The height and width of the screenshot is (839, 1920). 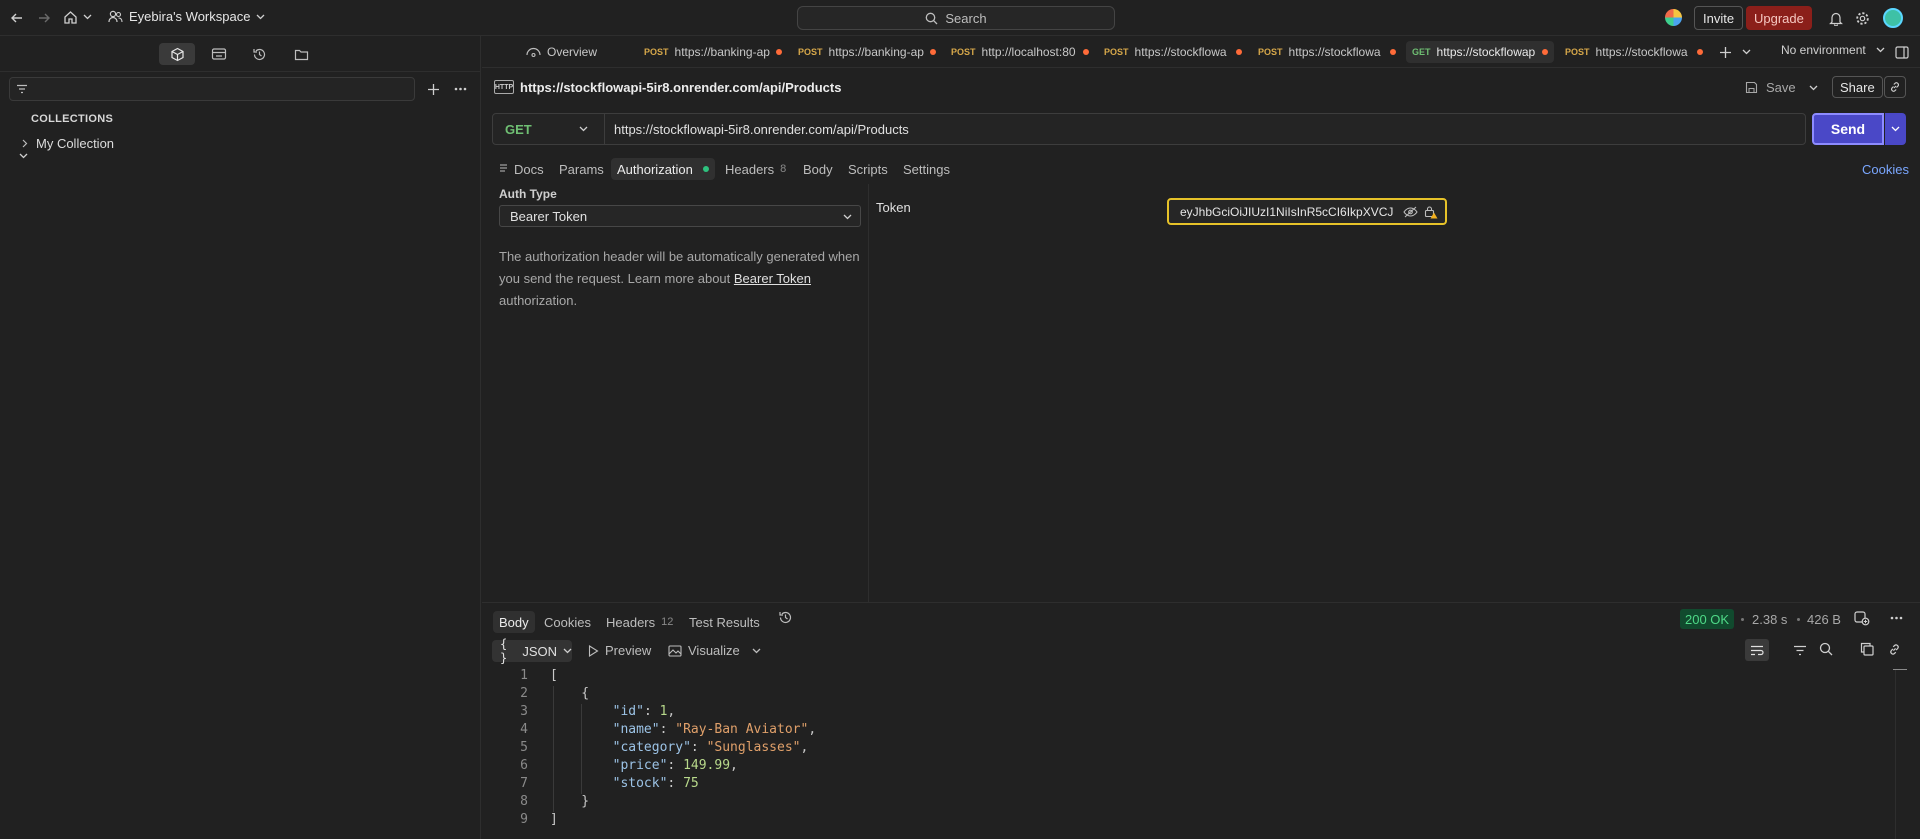 I want to click on response-tab-test-results: Test Results, so click(x=724, y=622).